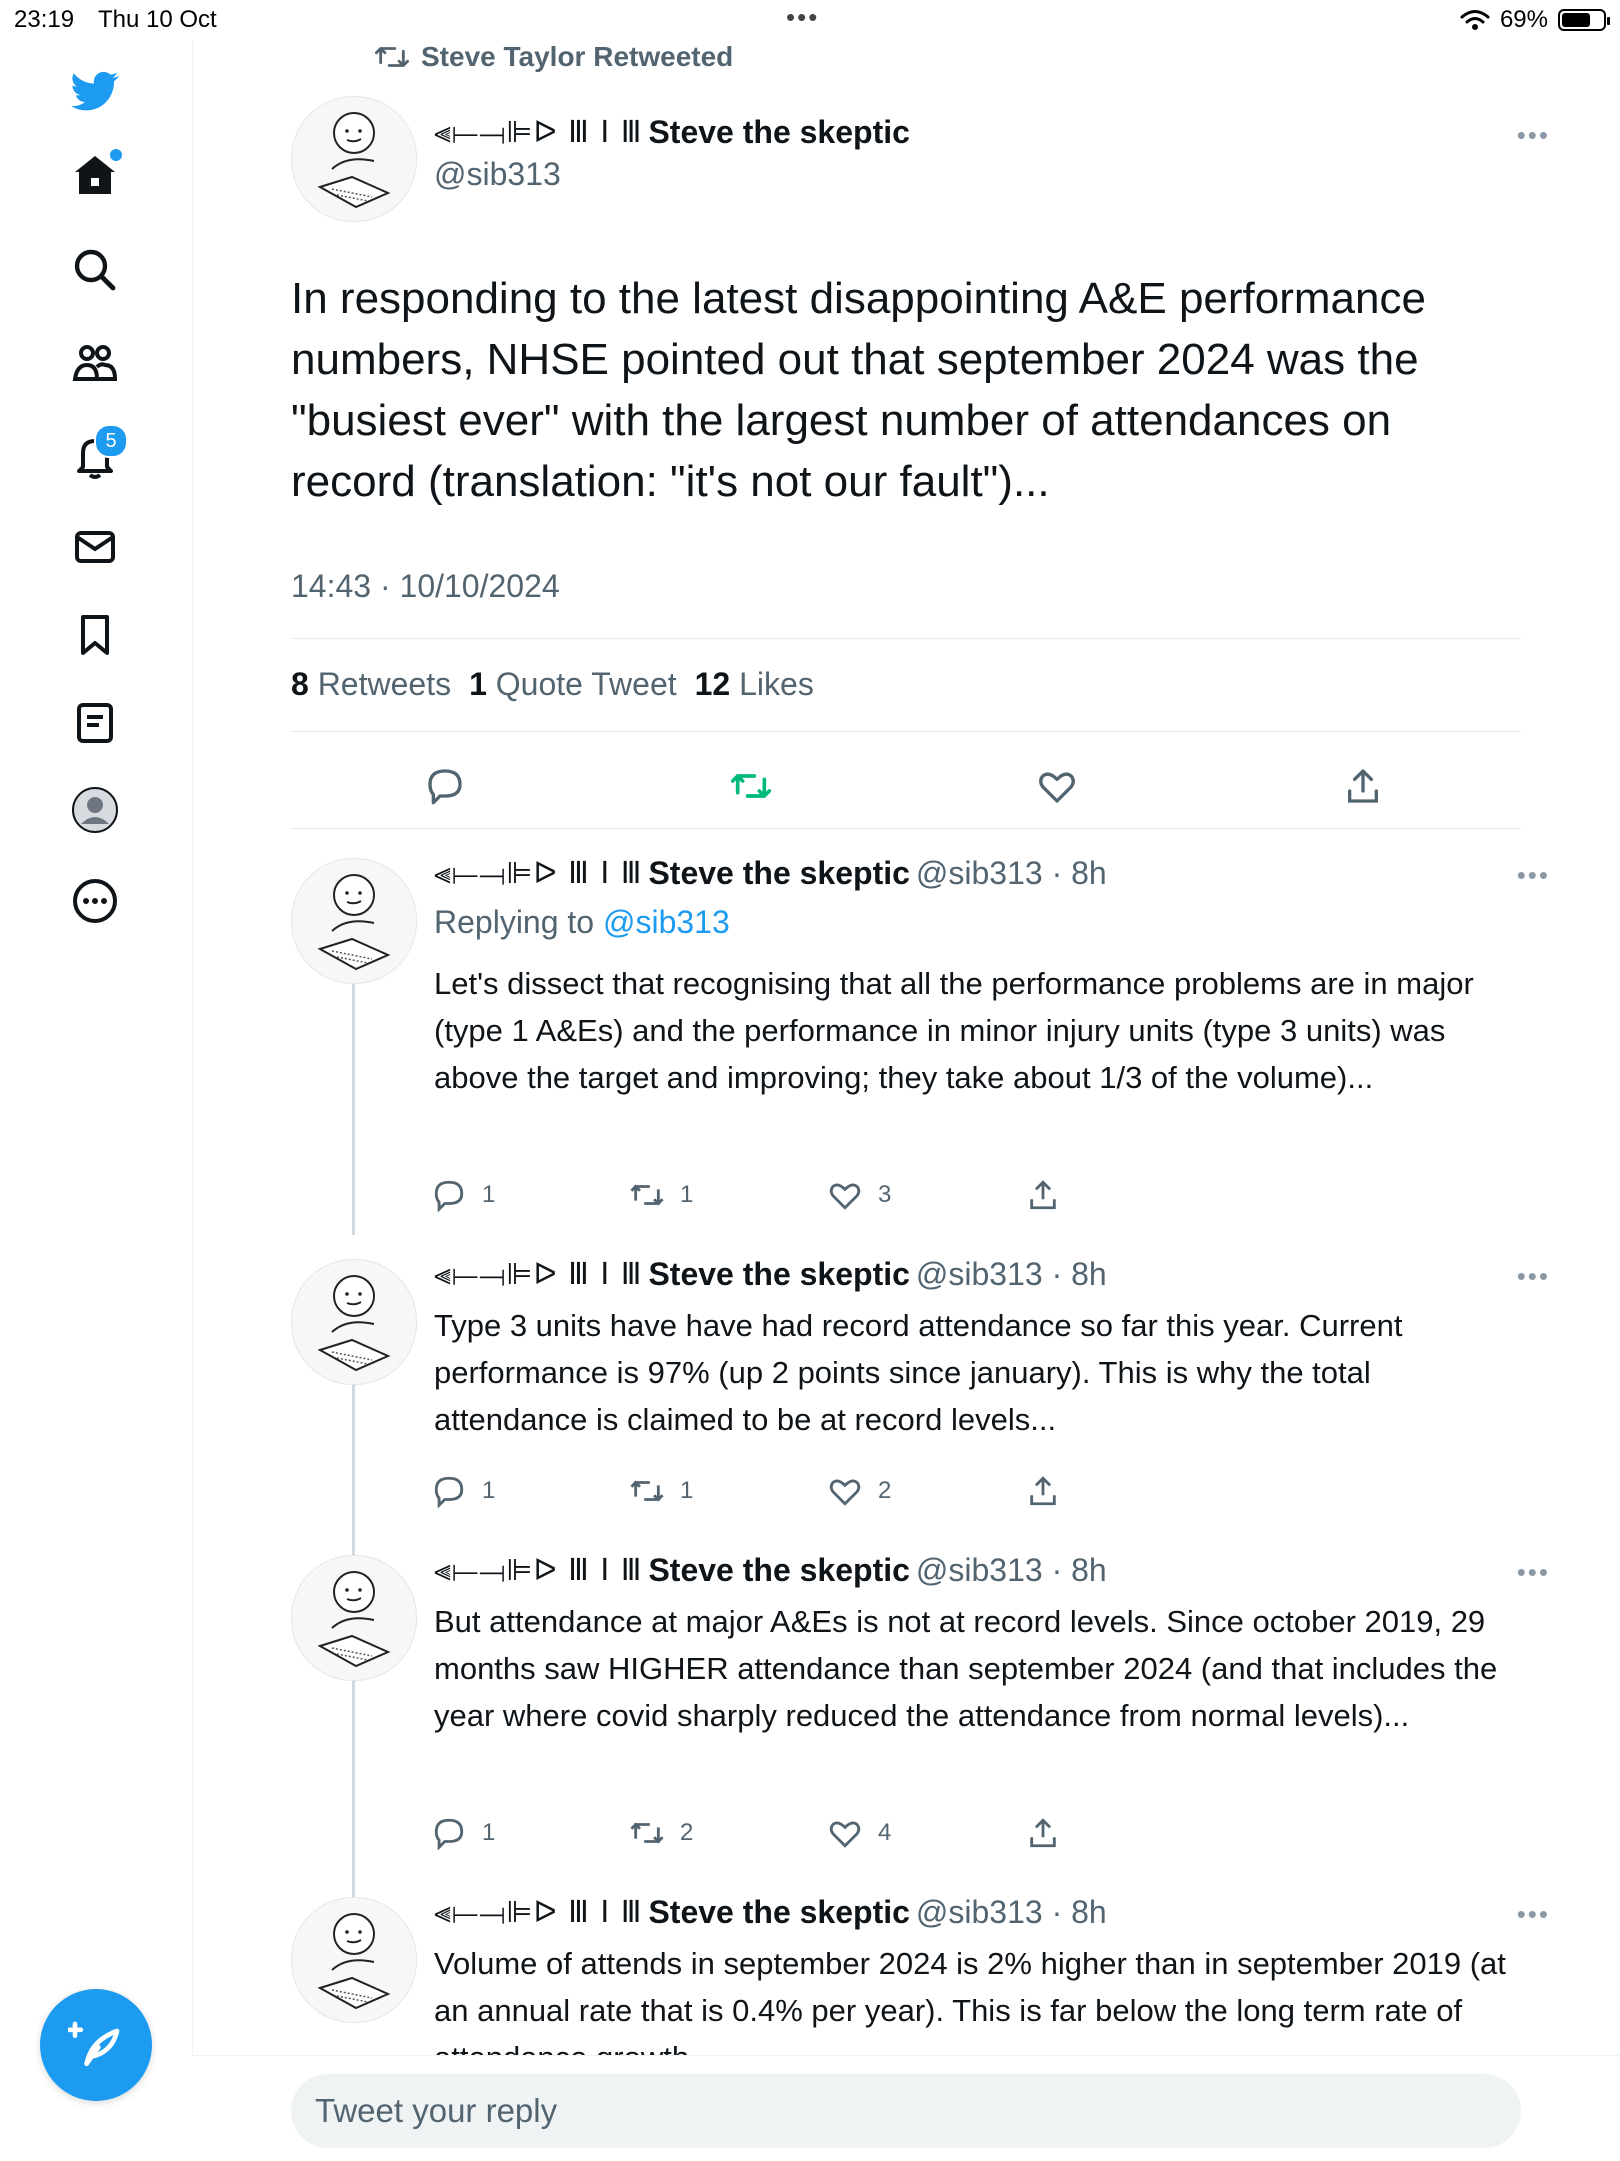  Describe the element at coordinates (436, 2110) in the screenshot. I see `reply-input-placeholder: Tweet your reply` at that location.